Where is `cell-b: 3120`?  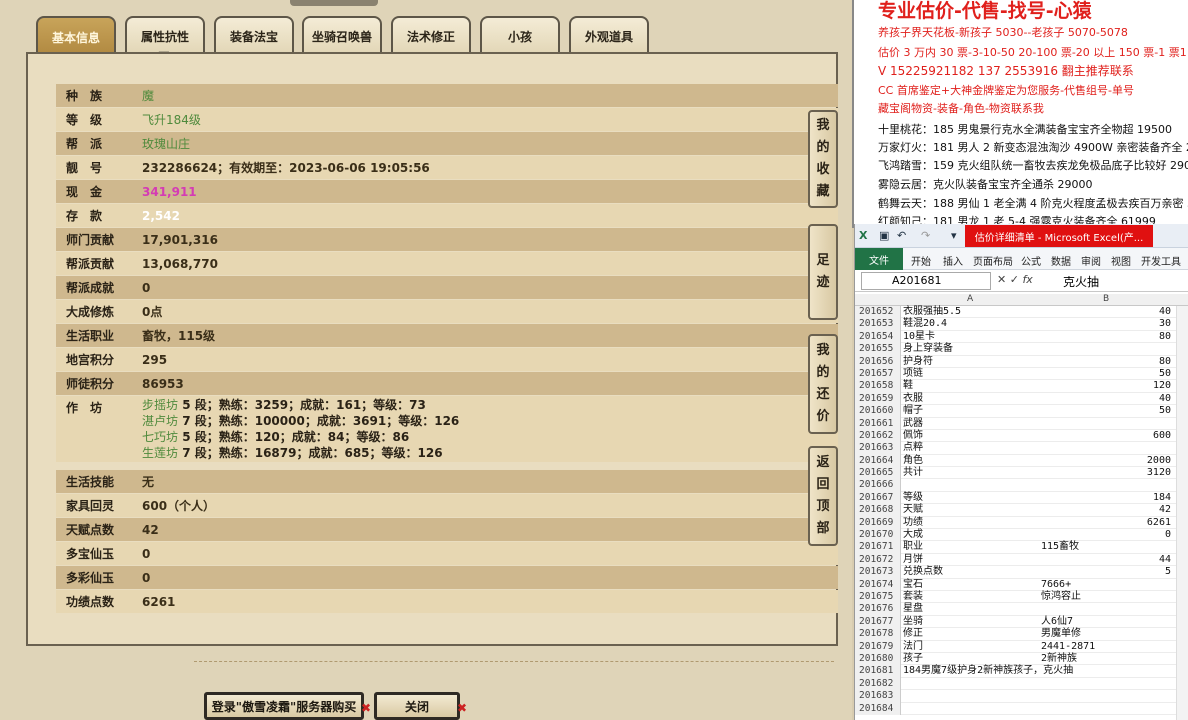
cell-b: 3120 is located at coordinates (1106, 473).